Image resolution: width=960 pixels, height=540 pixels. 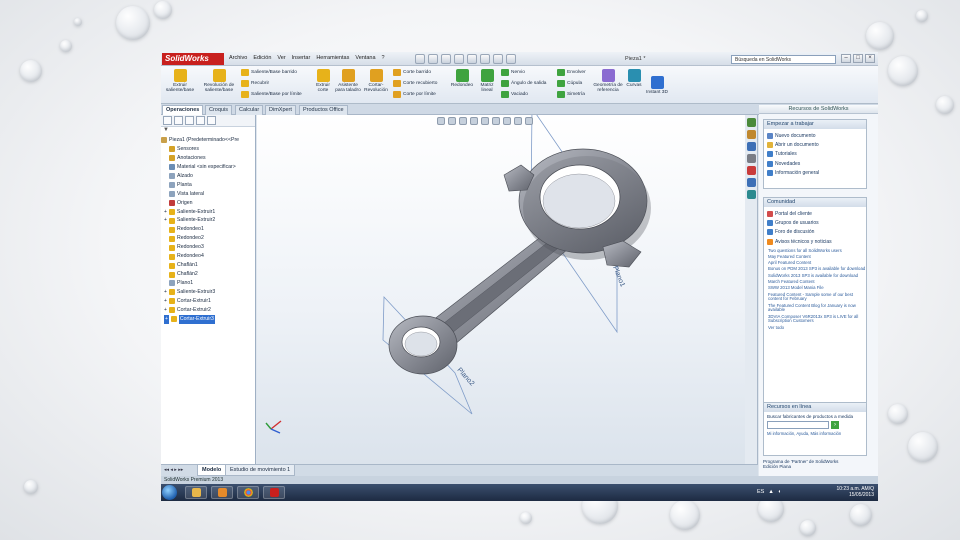 I want to click on tree-item: Redondeo1, so click(x=208, y=229).